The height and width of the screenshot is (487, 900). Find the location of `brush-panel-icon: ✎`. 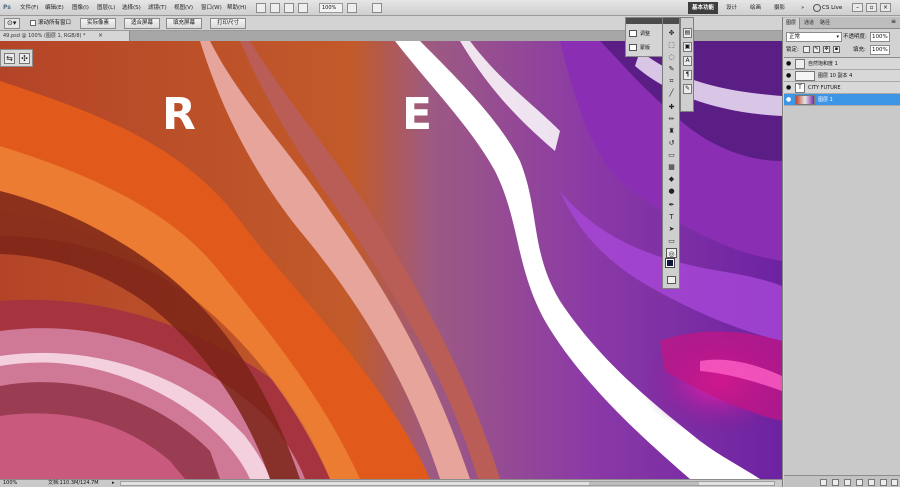

brush-panel-icon: ✎ is located at coordinates (687, 89).